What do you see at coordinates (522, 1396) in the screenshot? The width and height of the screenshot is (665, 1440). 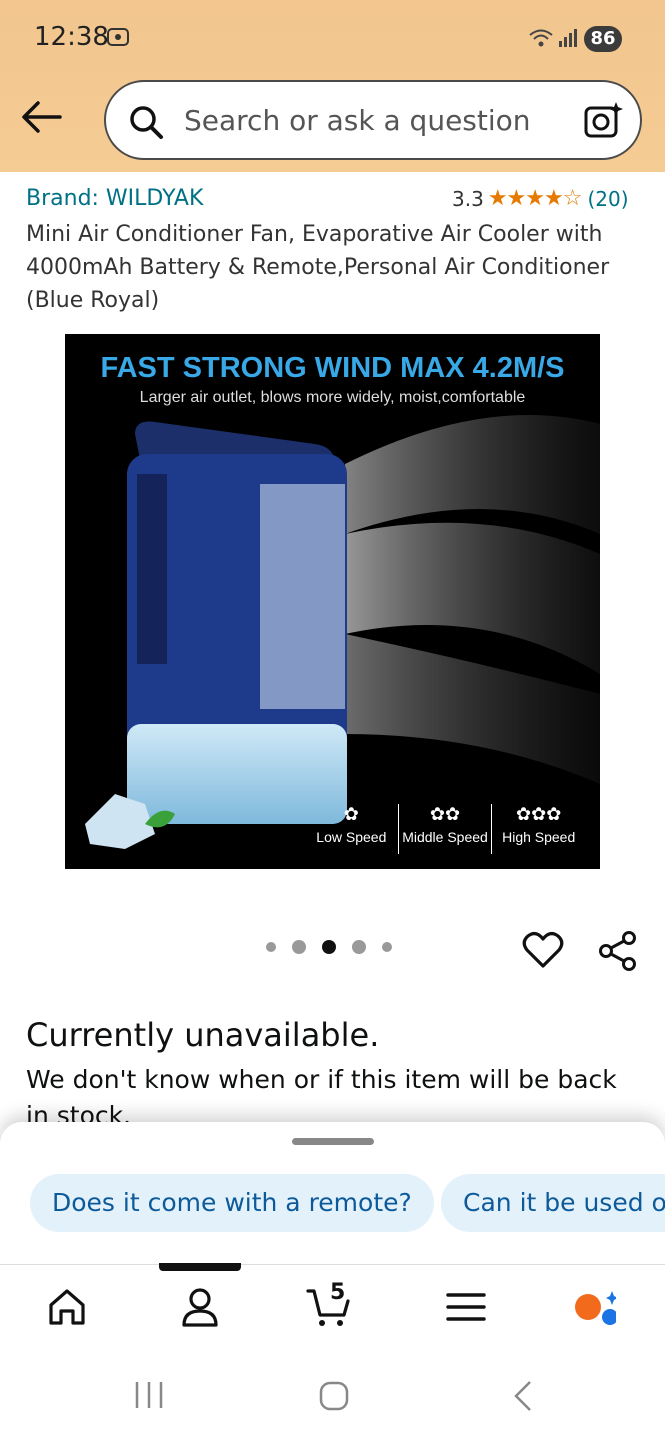 I see `system-back-icon` at bounding box center [522, 1396].